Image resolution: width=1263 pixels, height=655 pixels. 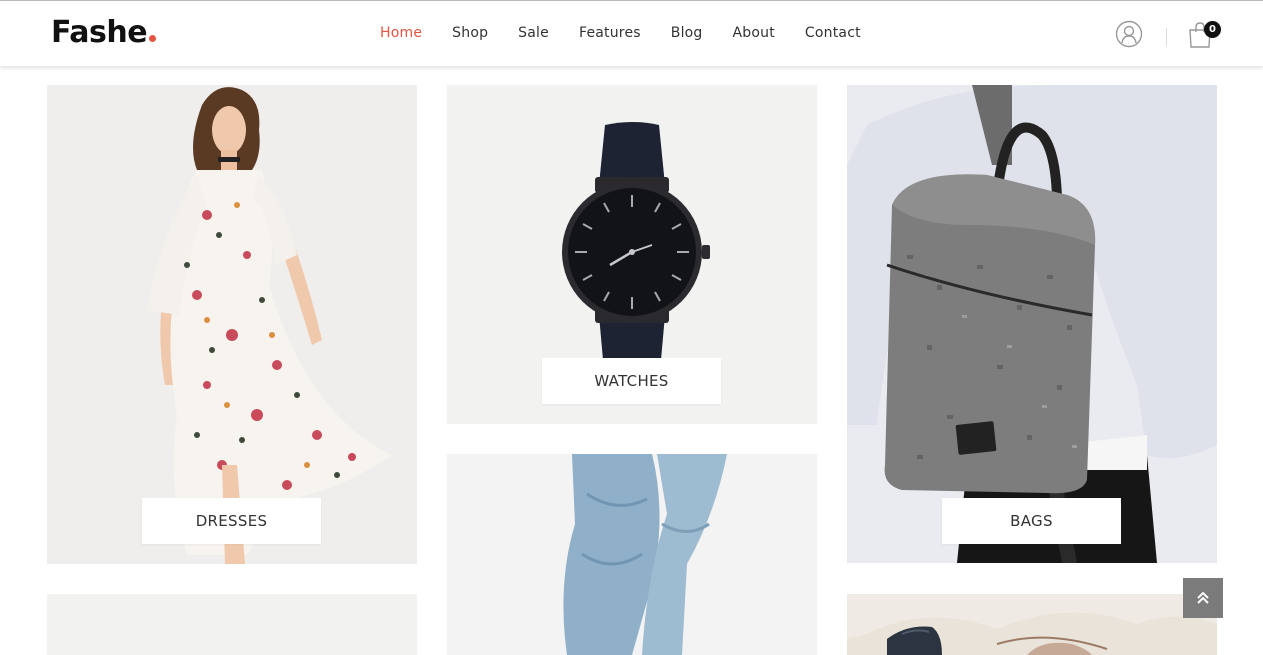 What do you see at coordinates (104, 32) in the screenshot?
I see `site-logo: Fashe` at bounding box center [104, 32].